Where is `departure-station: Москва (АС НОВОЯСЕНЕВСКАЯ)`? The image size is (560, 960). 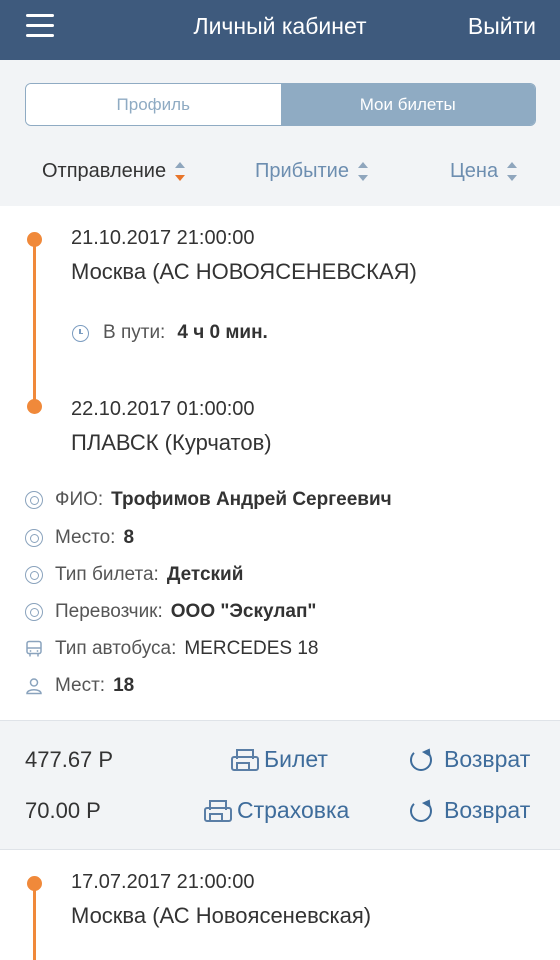
departure-station: Москва (АС НОВОЯСЕНЕВСКАЯ) is located at coordinates (244, 271).